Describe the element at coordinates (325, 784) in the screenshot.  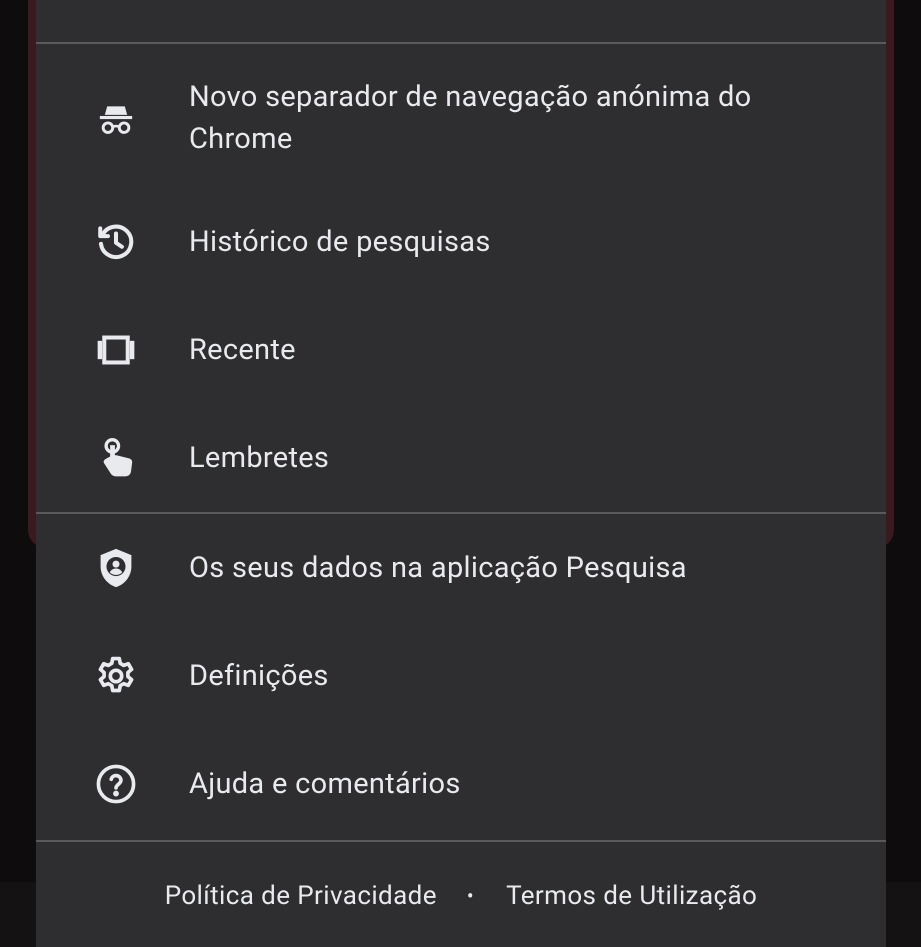
I see `menu-item-label: Ajuda e comentários` at that location.